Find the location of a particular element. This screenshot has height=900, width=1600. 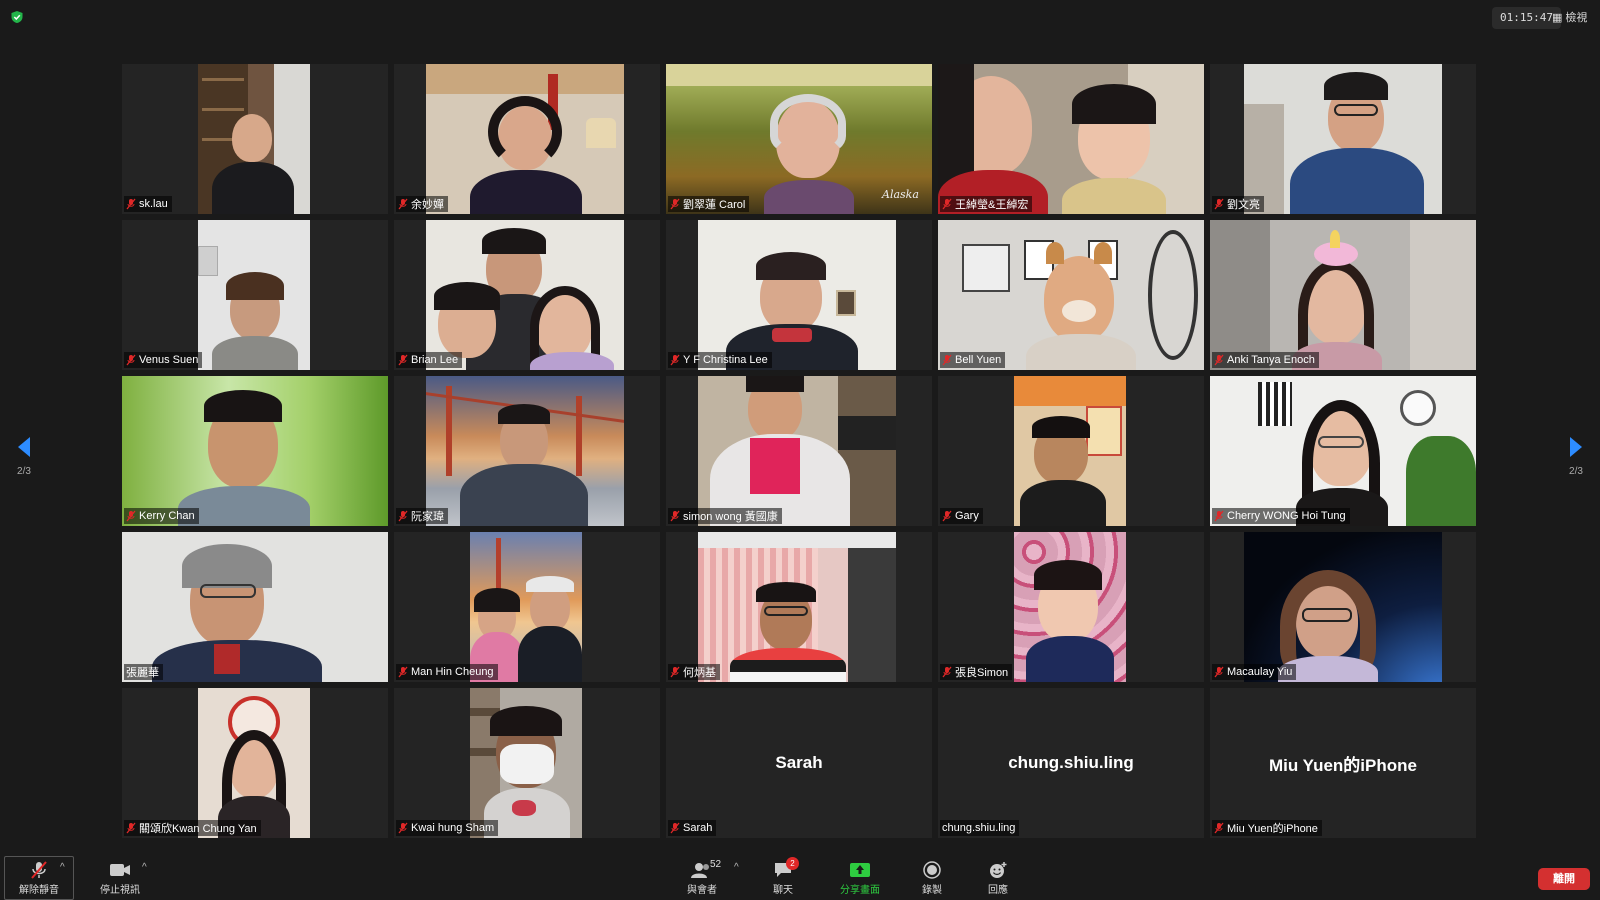

participant-name: Macaulay Yiu is located at coordinates (1260, 672).